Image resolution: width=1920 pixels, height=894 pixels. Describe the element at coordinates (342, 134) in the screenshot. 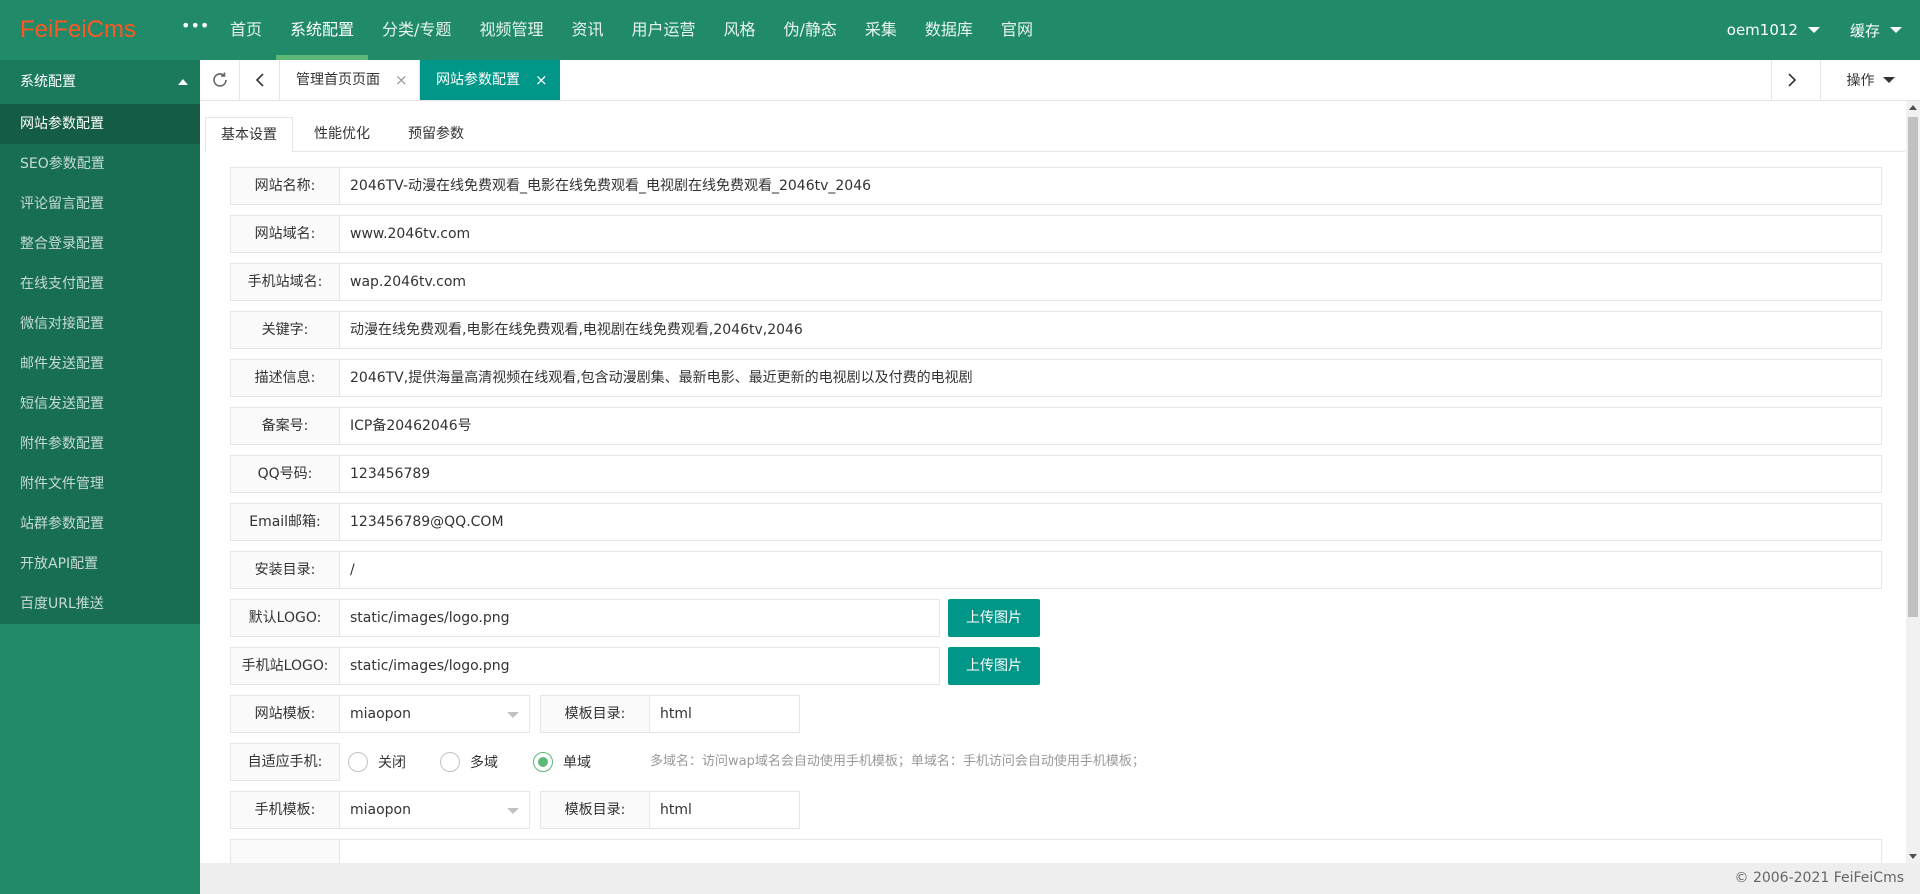

I see `tab-performance: 性能优化` at that location.